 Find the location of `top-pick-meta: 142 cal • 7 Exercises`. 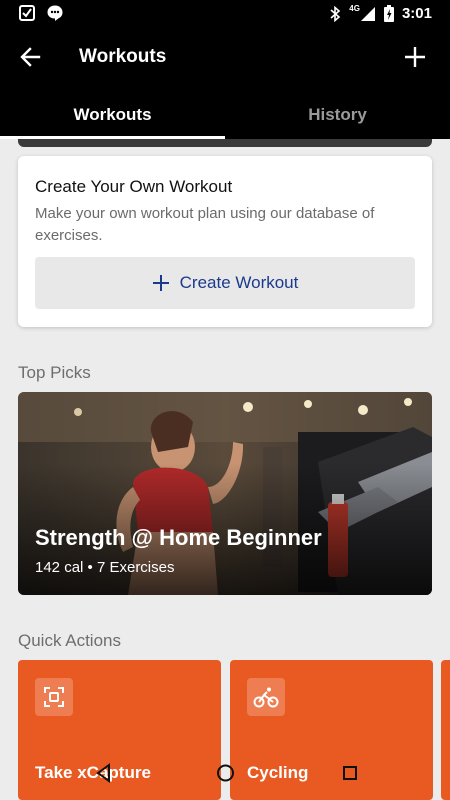

top-pick-meta: 142 cal • 7 Exercises is located at coordinates (105, 567).